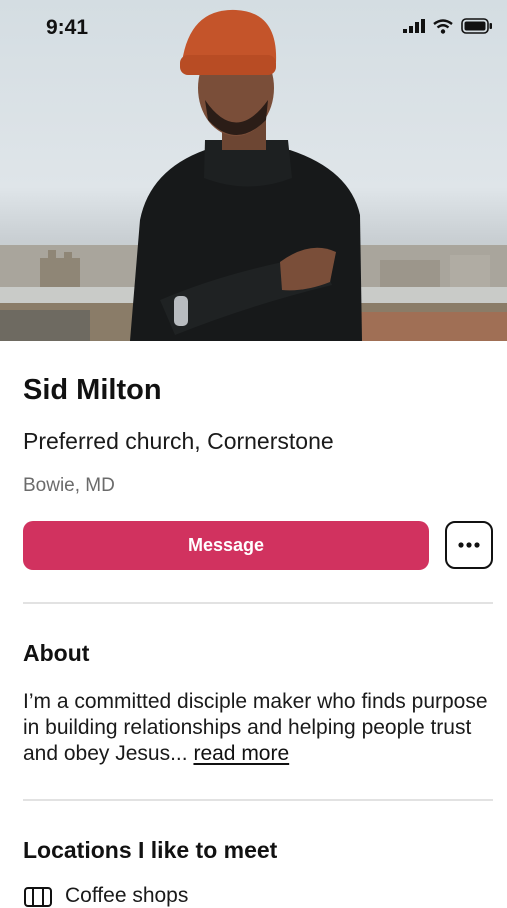 This screenshot has width=507, height=908. I want to click on preferred-church: Preferred church, Cornerstone, so click(178, 441).